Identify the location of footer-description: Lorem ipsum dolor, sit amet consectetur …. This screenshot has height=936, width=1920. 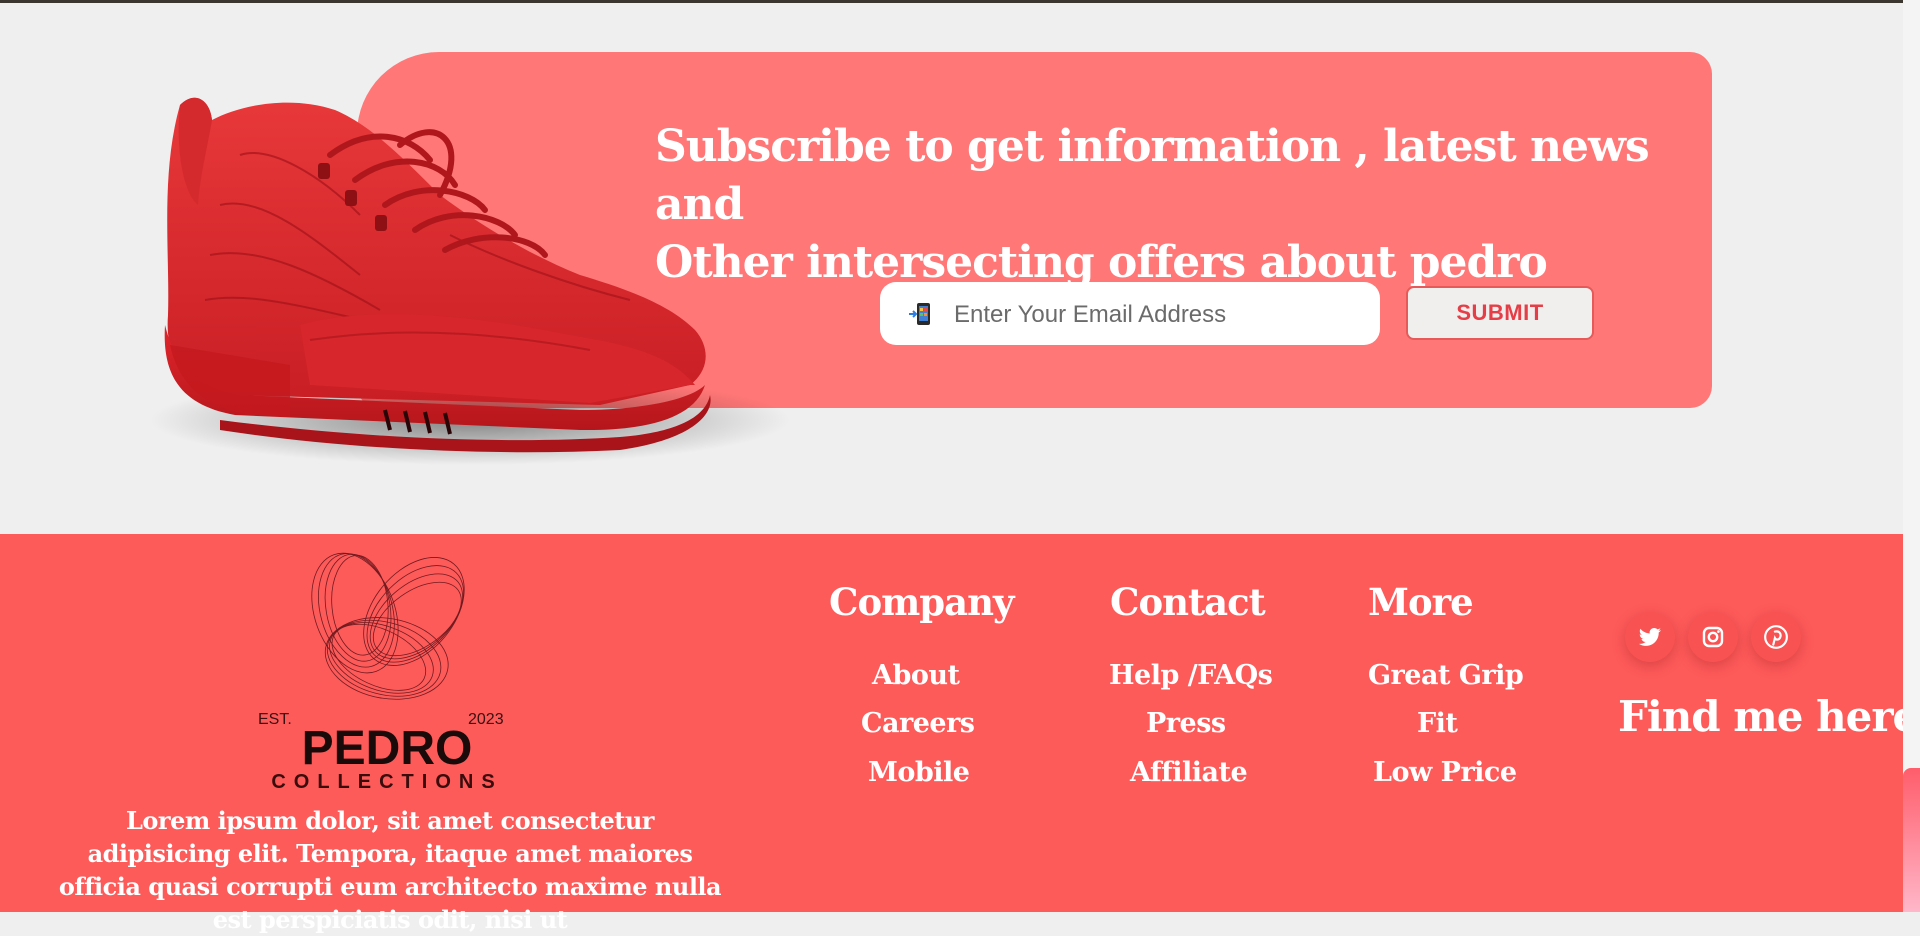
(390, 870).